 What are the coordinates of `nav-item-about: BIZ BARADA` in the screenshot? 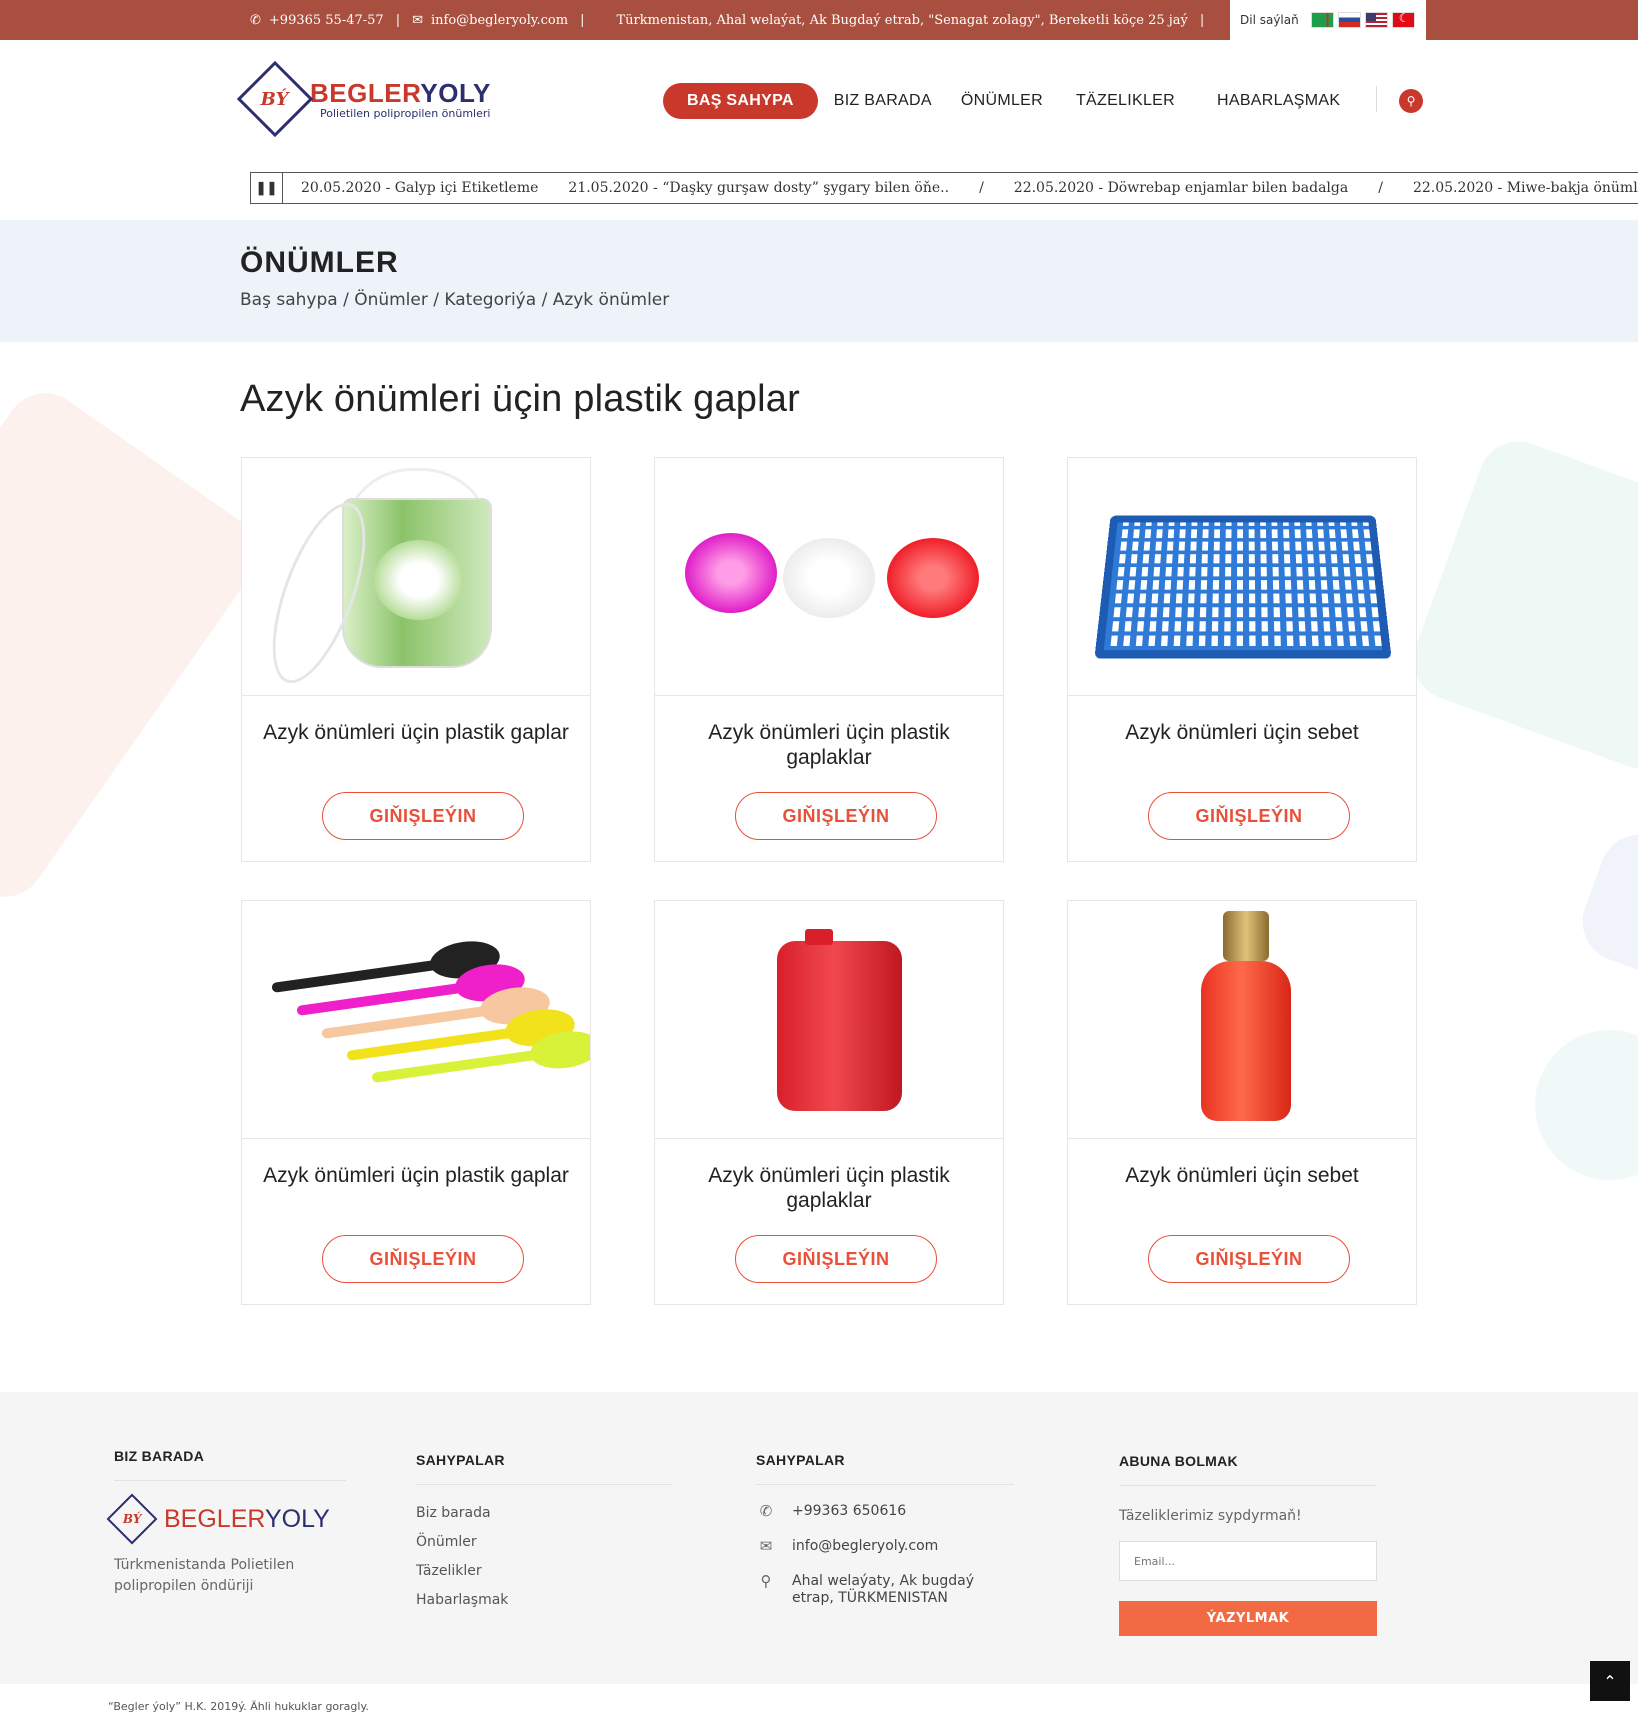 It's located at (883, 101).